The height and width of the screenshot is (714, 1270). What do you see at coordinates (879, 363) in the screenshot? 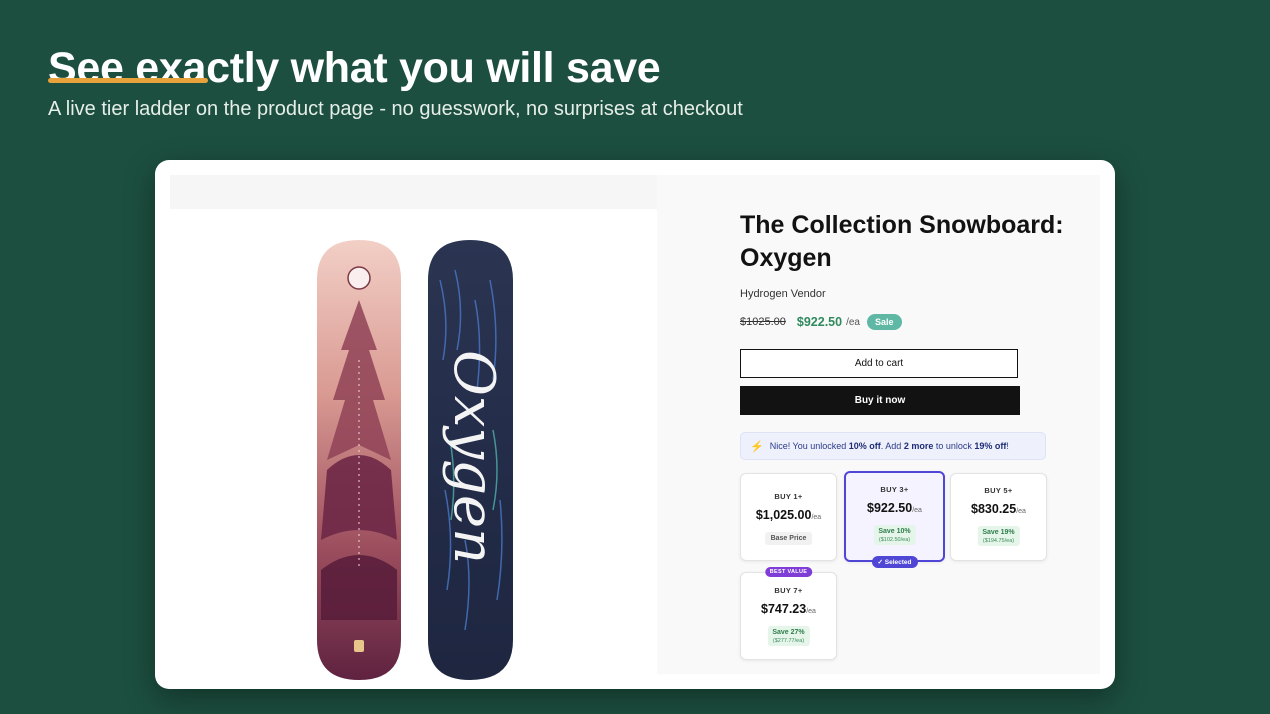
I see `add-to-cart-button: Add to cart` at bounding box center [879, 363].